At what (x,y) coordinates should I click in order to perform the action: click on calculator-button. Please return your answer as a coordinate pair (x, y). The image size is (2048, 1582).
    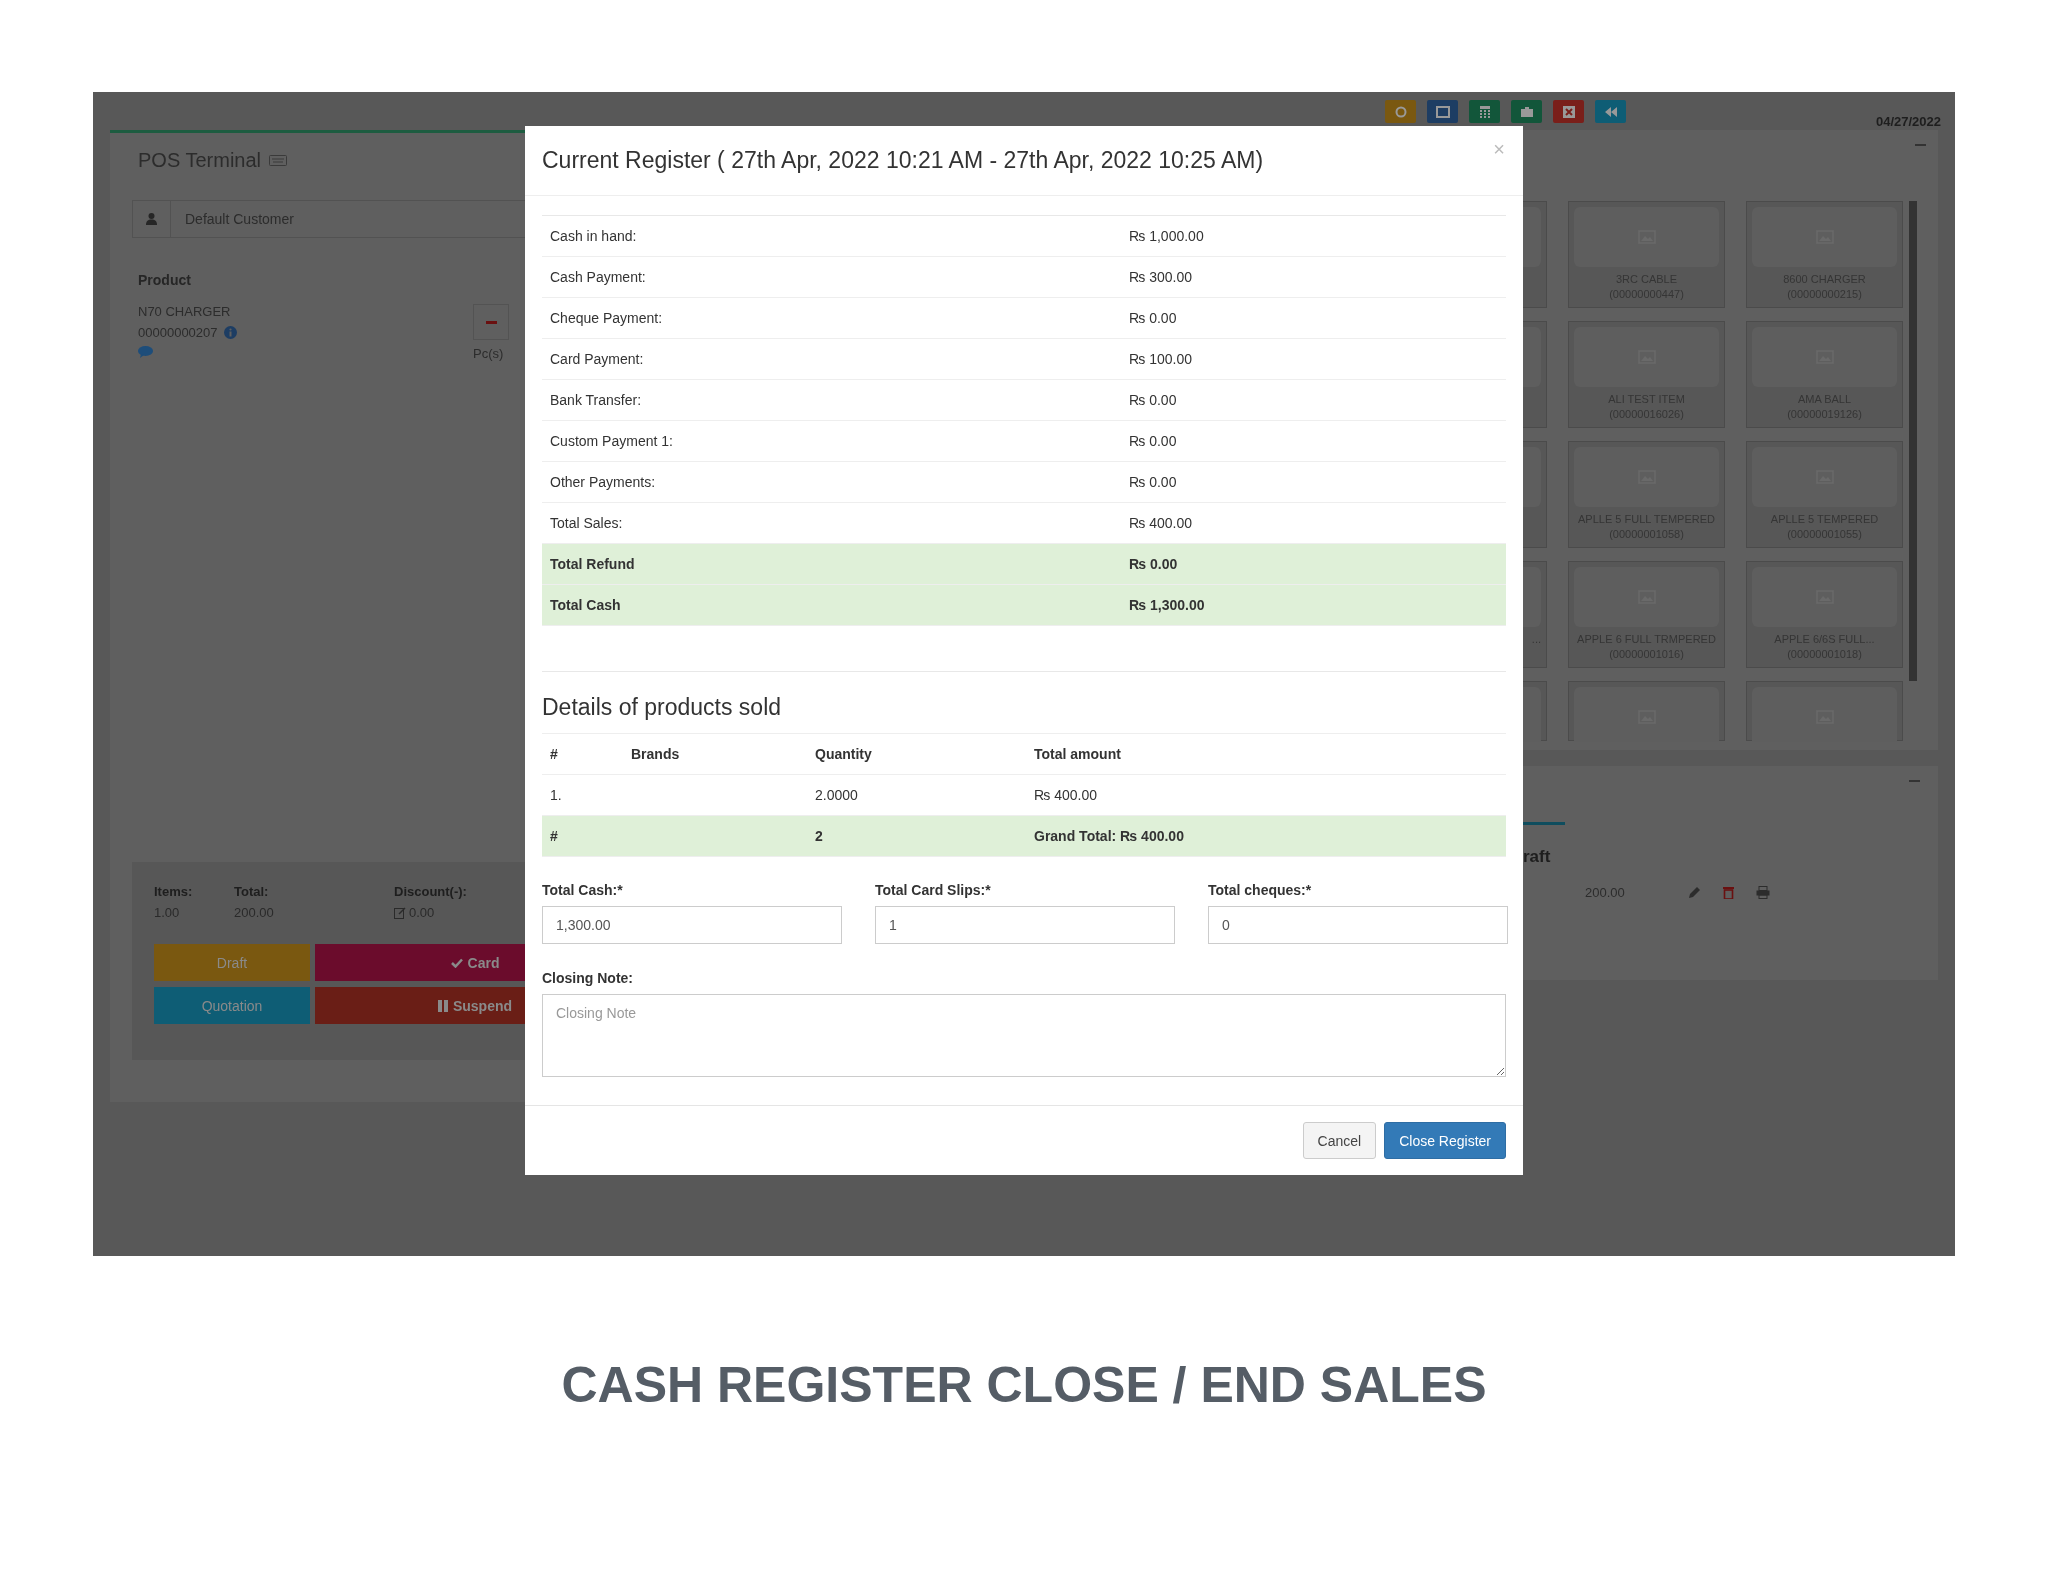
    Looking at the image, I should click on (1484, 111).